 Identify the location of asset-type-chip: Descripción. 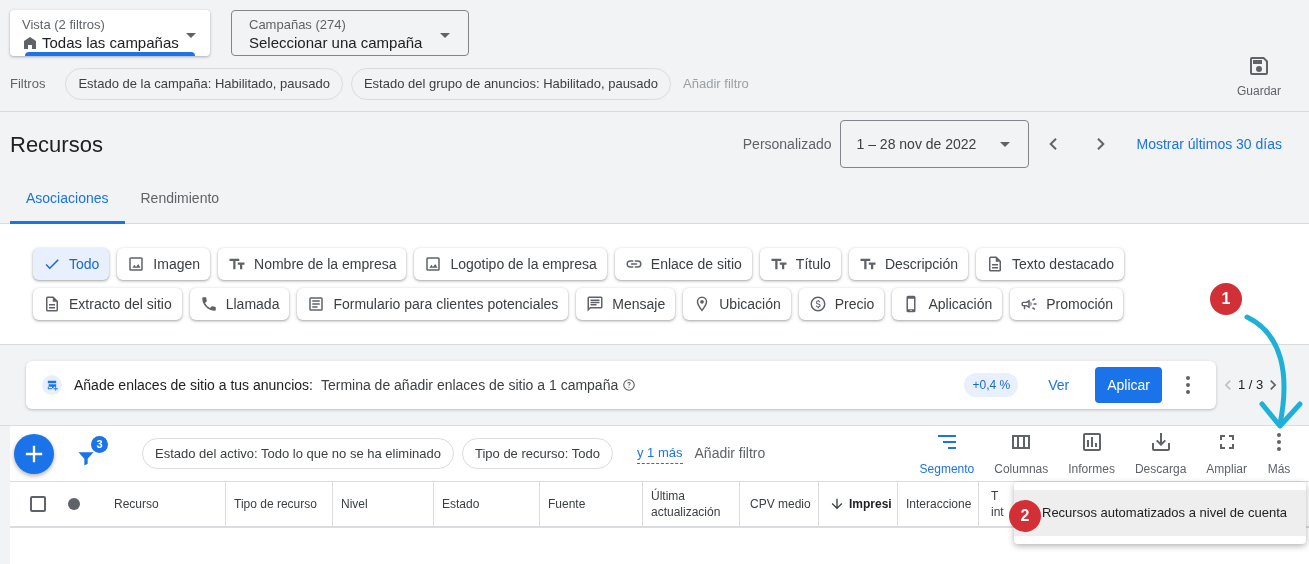
(908, 264).